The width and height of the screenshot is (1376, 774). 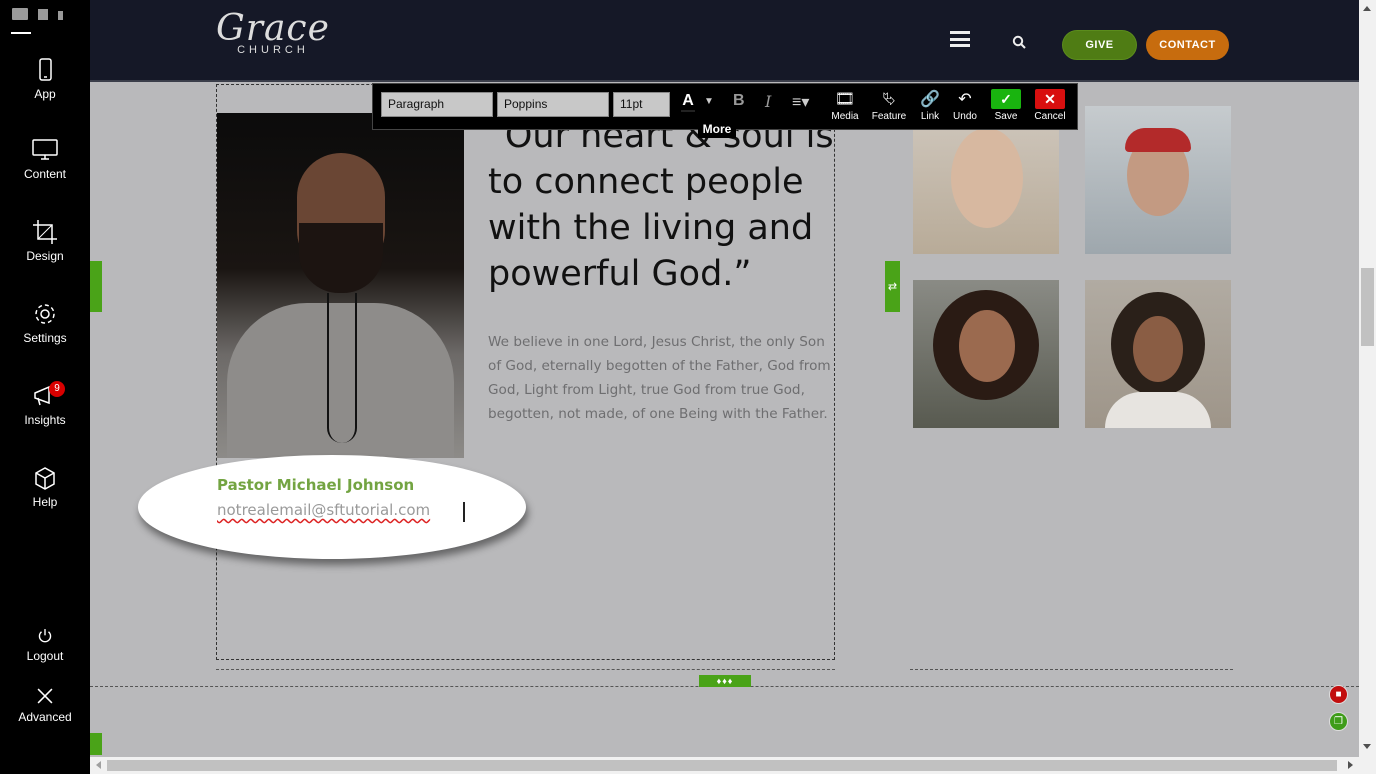 What do you see at coordinates (1350, 765) in the screenshot?
I see `scroll-right-icon` at bounding box center [1350, 765].